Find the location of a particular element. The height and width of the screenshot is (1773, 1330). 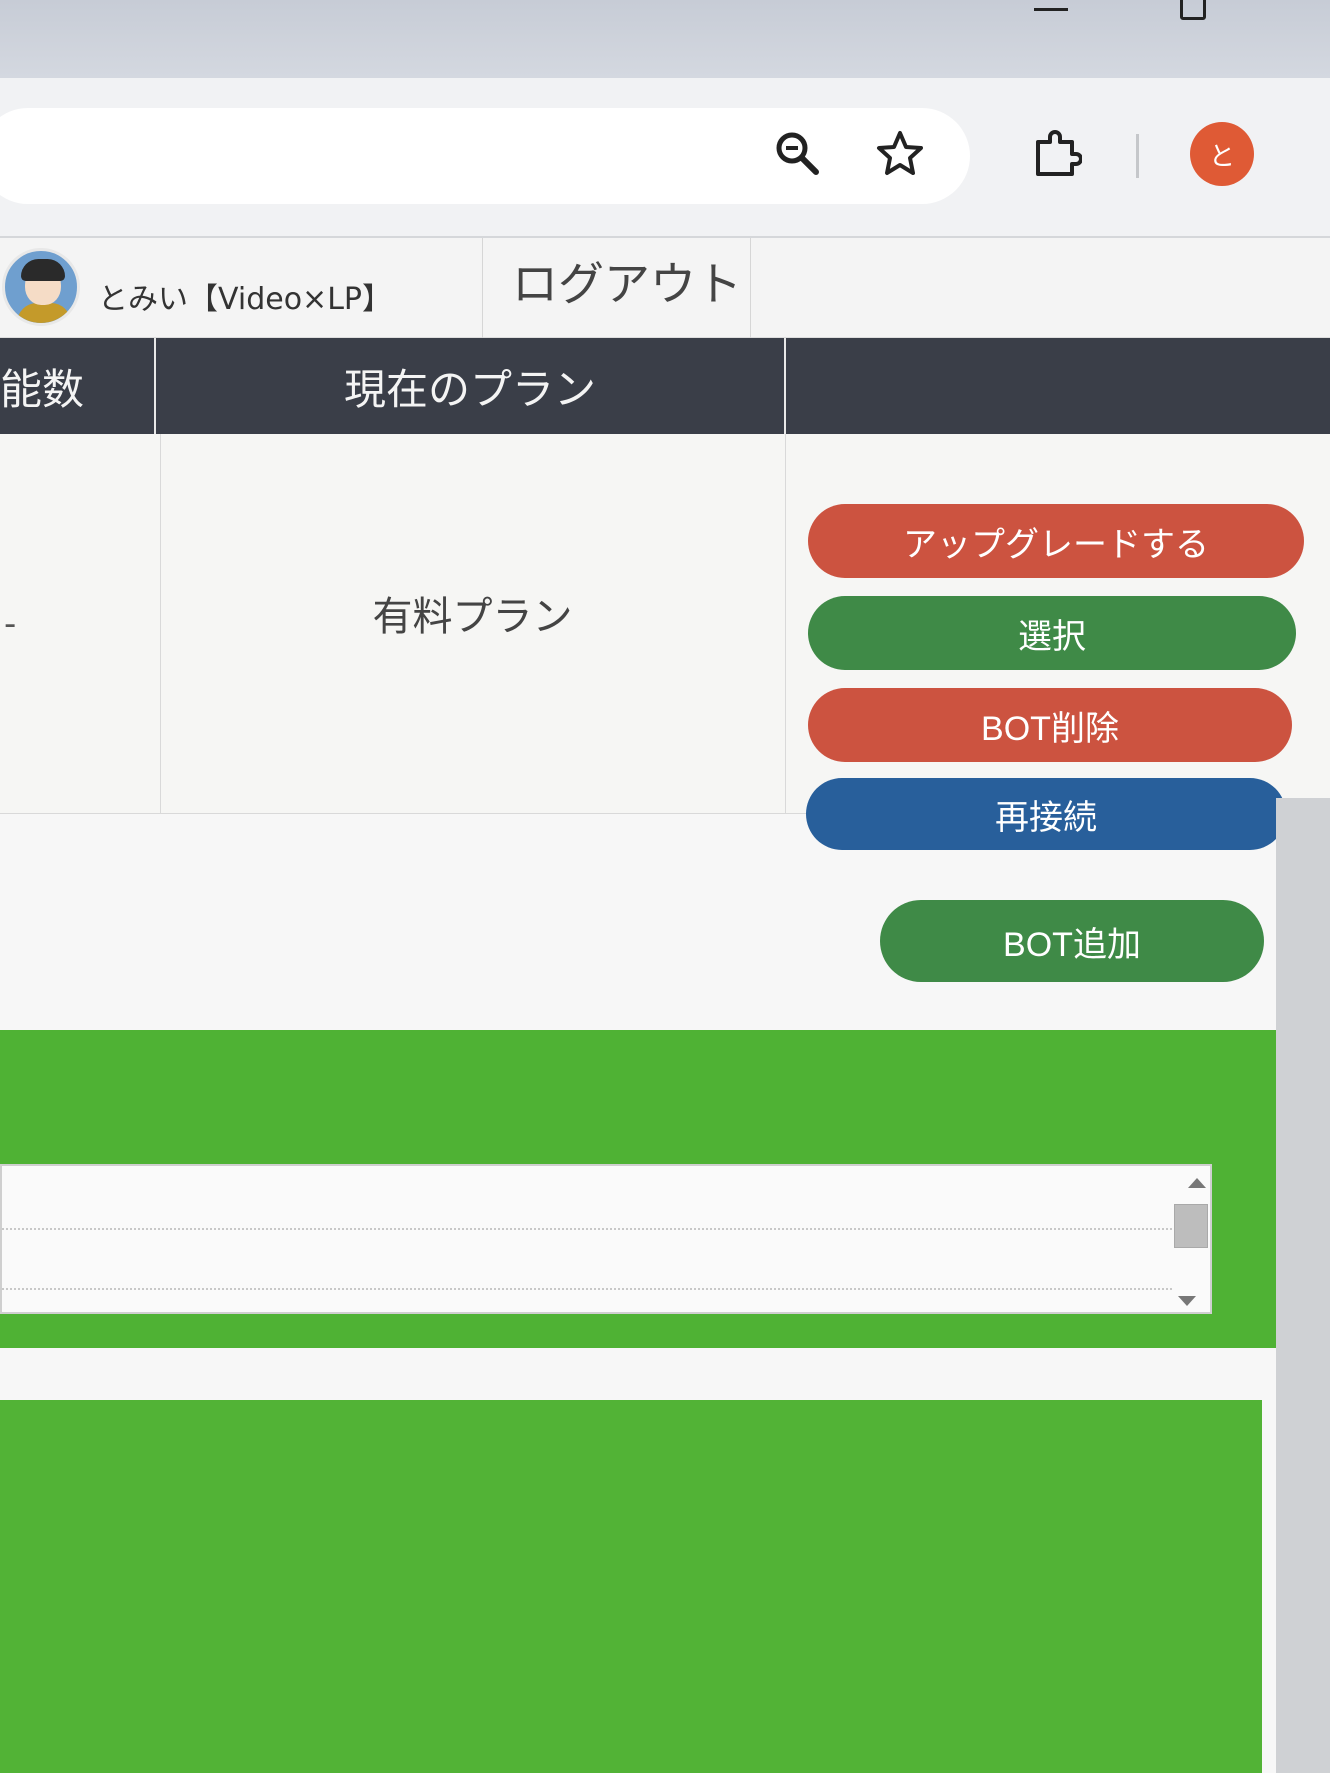

profile-initial: と is located at coordinates (1221, 156).